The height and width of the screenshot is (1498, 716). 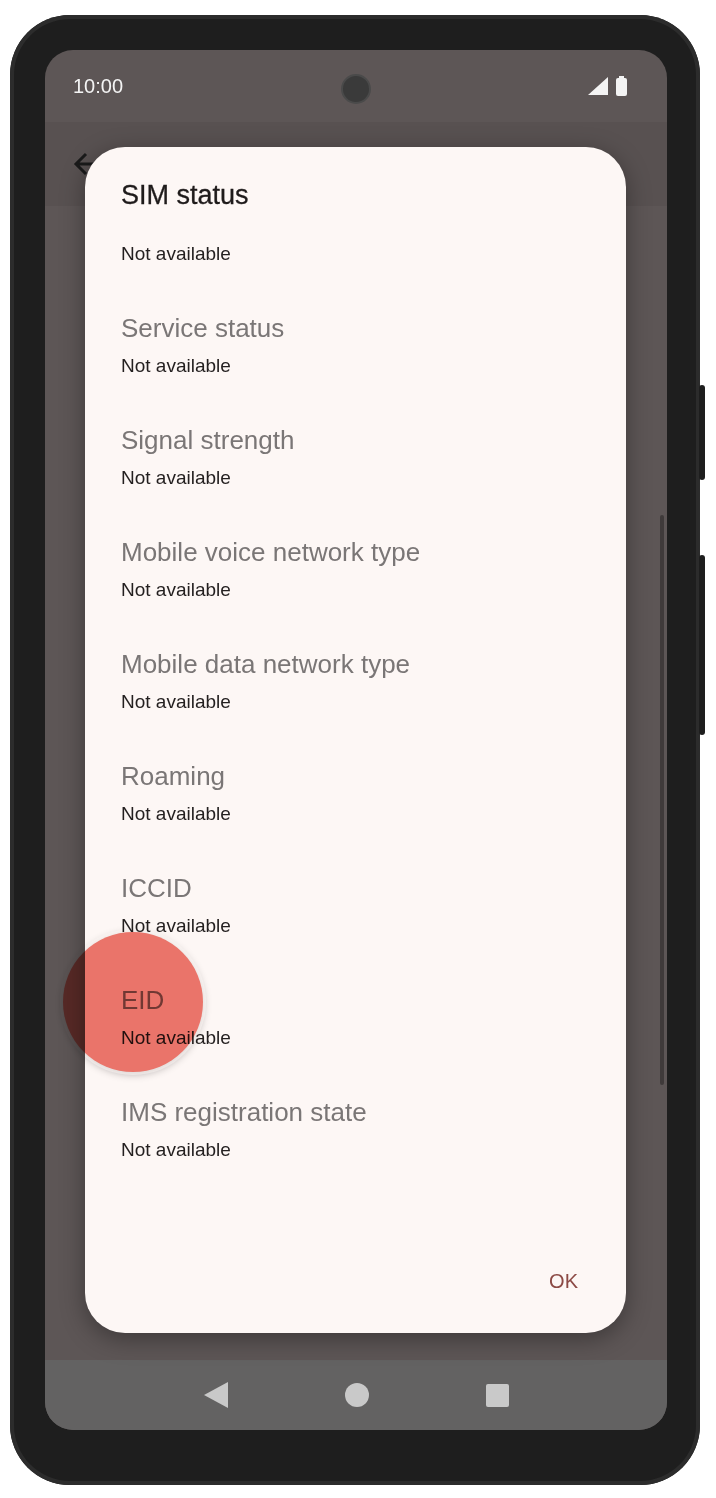 What do you see at coordinates (156, 888) in the screenshot?
I see `item-label: ICCID` at bounding box center [156, 888].